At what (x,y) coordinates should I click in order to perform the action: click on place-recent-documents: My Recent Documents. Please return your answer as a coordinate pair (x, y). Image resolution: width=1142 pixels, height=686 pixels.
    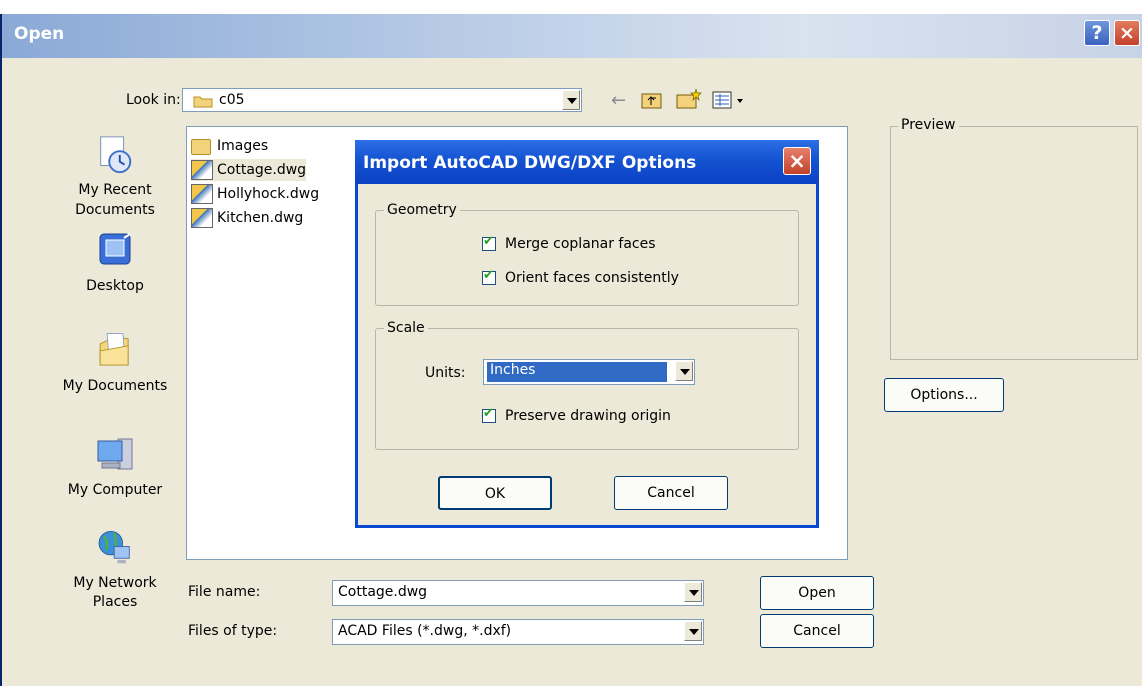
    Looking at the image, I should click on (115, 177).